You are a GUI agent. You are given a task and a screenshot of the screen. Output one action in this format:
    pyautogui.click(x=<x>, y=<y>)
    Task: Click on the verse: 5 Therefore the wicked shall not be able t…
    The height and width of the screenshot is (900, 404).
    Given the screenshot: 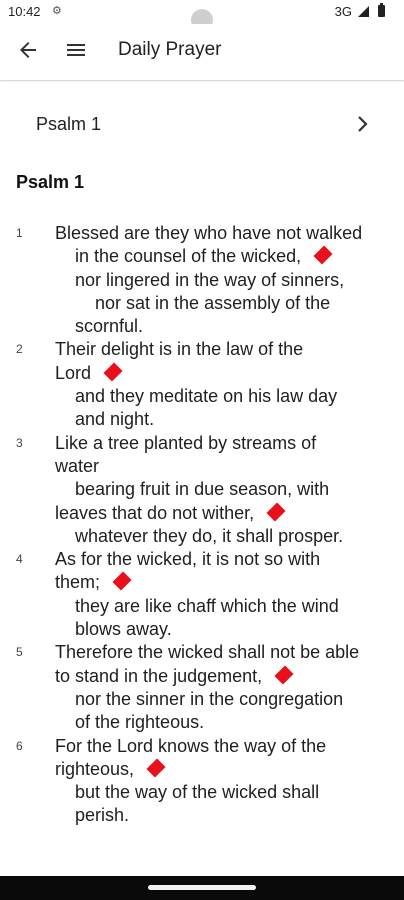 What is the action you would take?
    pyautogui.click(x=202, y=687)
    